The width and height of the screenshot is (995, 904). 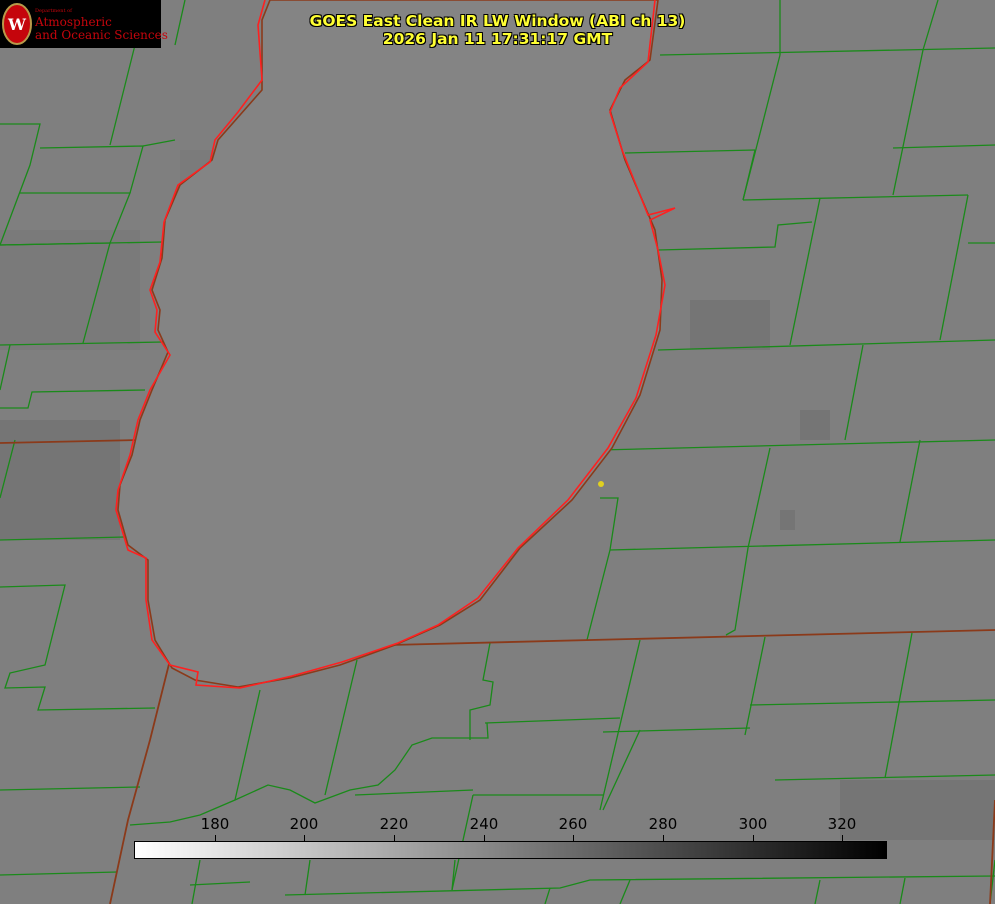 What do you see at coordinates (394, 824) in the screenshot?
I see `colorbar-tick-label: 220` at bounding box center [394, 824].